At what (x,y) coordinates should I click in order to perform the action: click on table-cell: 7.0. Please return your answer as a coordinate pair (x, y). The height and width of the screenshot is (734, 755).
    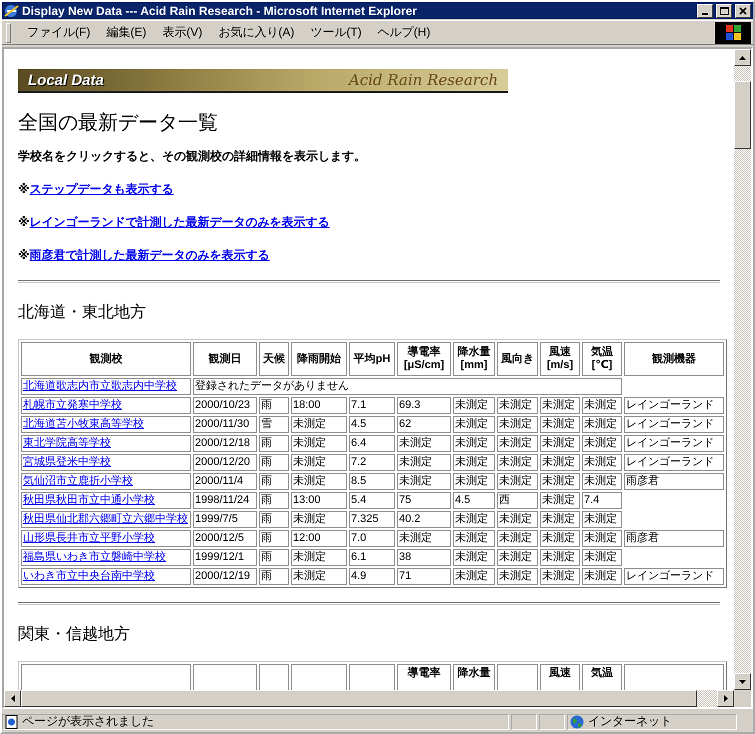
    Looking at the image, I should click on (372, 539).